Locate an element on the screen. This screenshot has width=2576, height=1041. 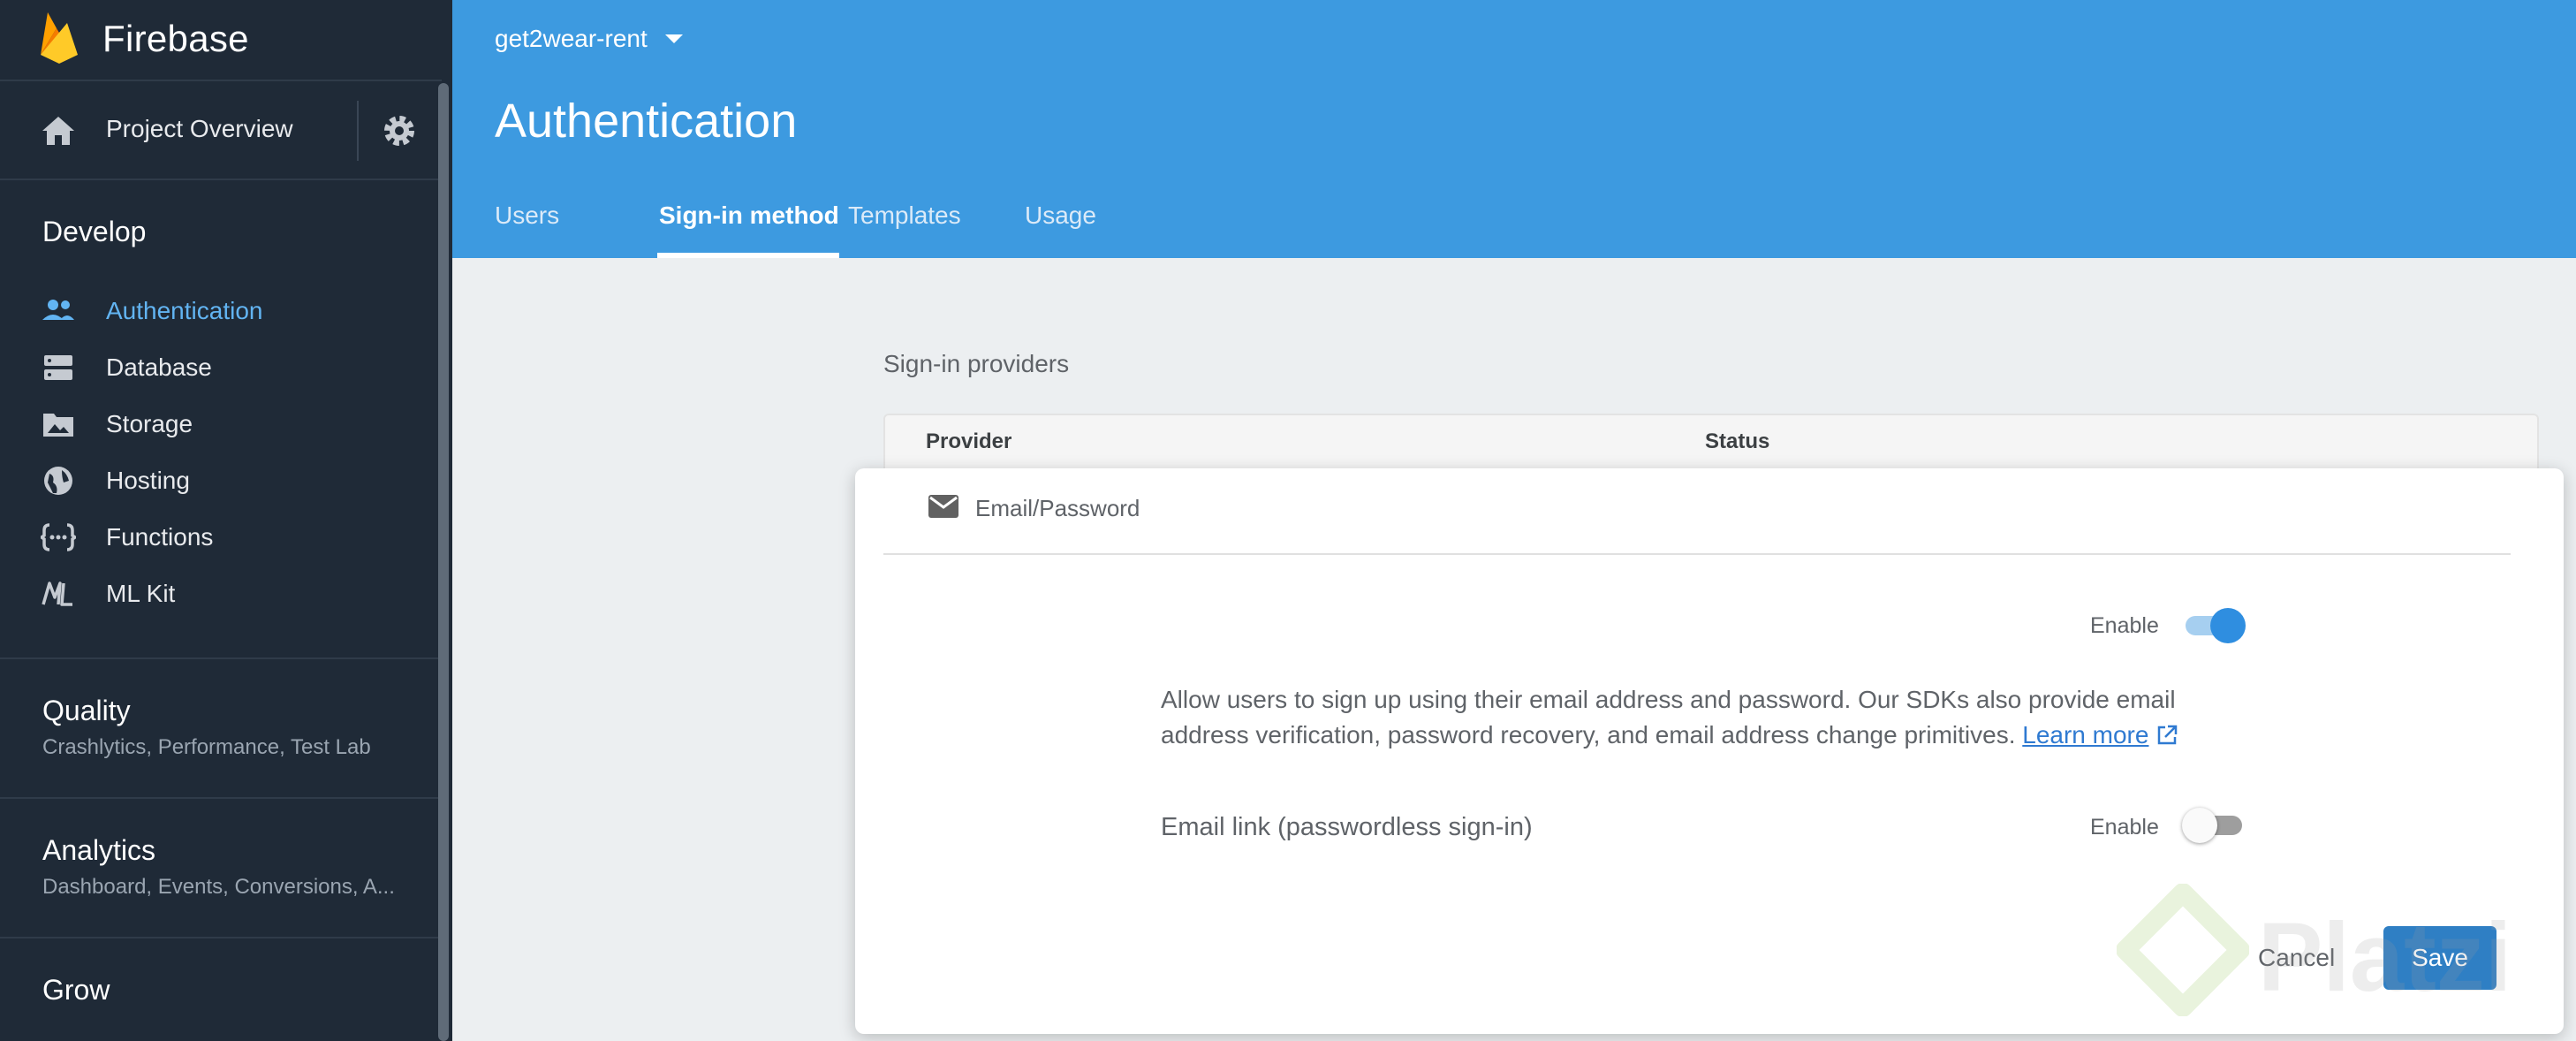
project-overview: Project Overview is located at coordinates (221, 131).